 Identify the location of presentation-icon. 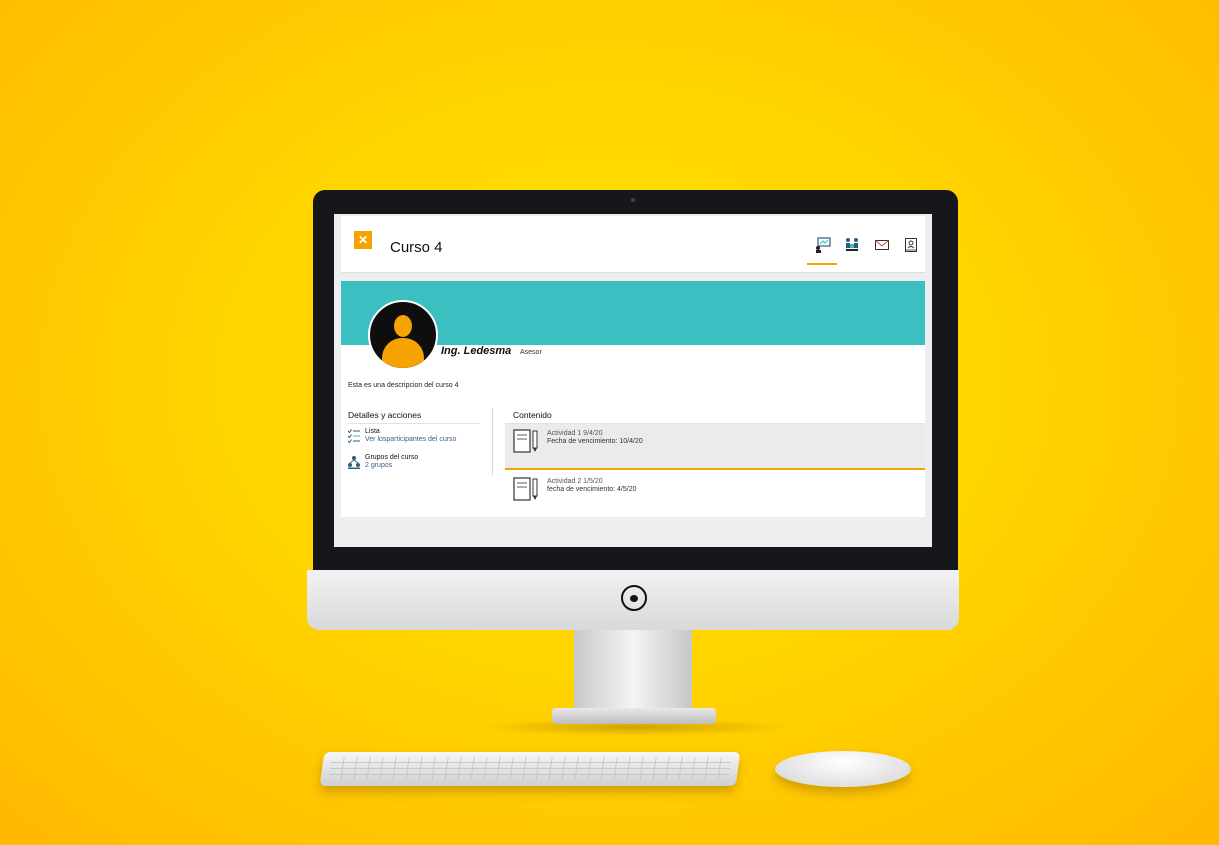
(823, 245).